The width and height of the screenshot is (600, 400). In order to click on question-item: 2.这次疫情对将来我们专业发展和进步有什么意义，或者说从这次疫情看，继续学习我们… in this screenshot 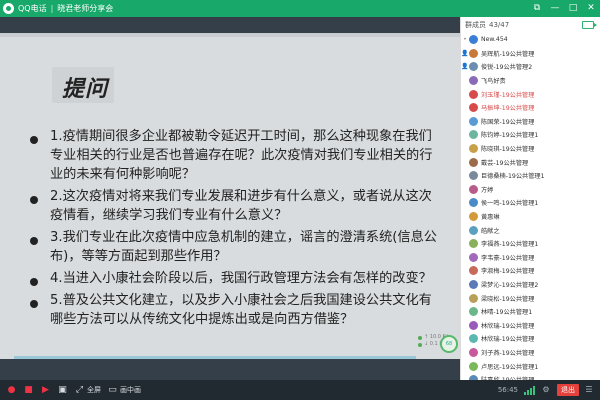, I will do `click(235, 206)`.